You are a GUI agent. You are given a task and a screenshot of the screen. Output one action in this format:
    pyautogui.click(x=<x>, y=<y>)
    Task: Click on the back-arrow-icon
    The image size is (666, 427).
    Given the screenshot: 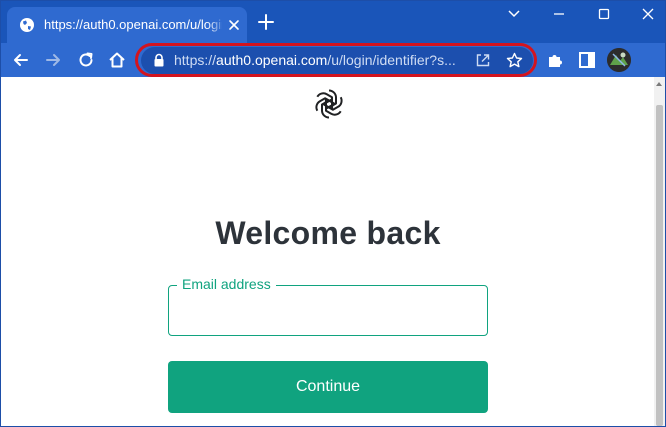 What is the action you would take?
    pyautogui.click(x=21, y=60)
    